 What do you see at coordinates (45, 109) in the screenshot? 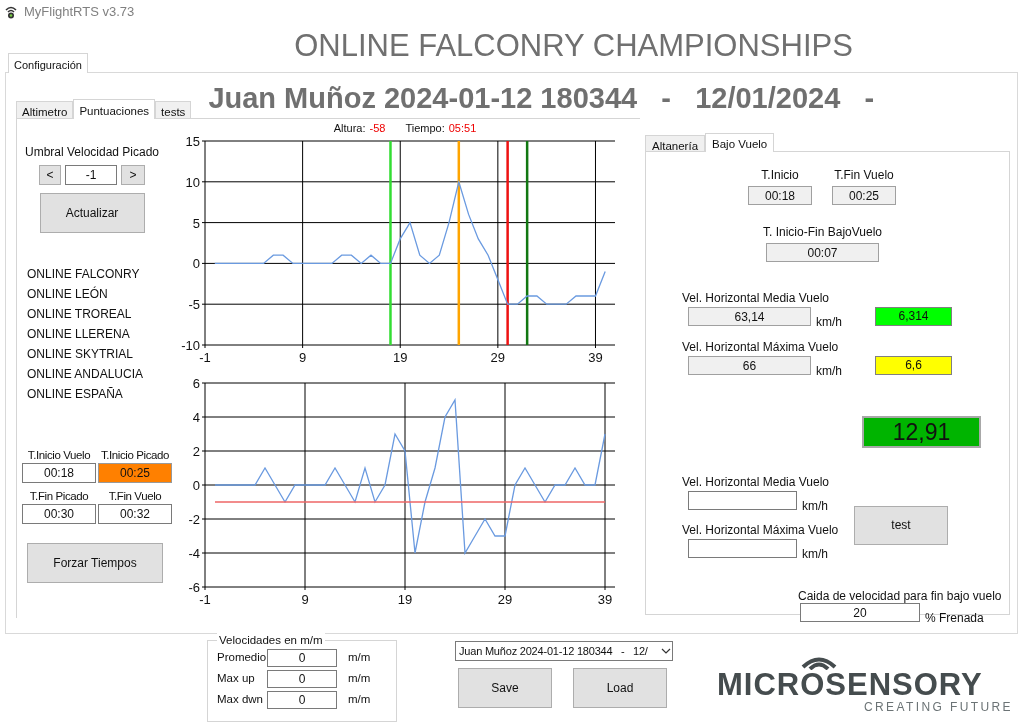
I see `tab: Altimetro` at bounding box center [45, 109].